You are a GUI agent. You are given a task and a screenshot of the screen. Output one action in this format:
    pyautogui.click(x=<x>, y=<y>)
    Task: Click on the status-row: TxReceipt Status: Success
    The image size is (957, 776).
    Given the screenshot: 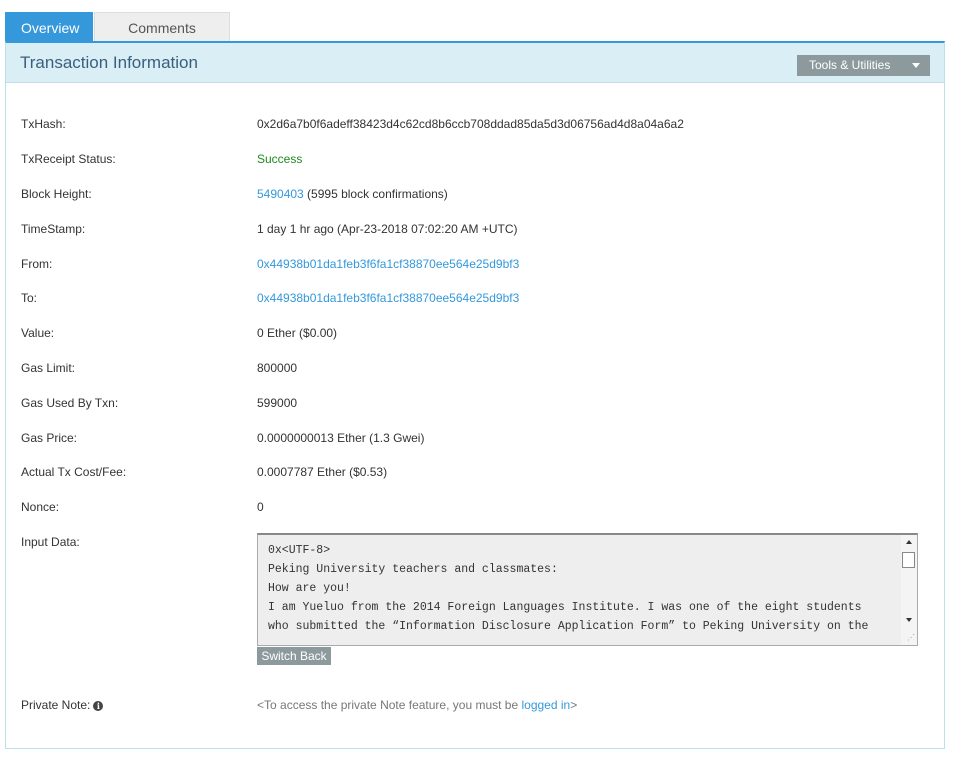 What is the action you would take?
    pyautogui.click(x=471, y=159)
    